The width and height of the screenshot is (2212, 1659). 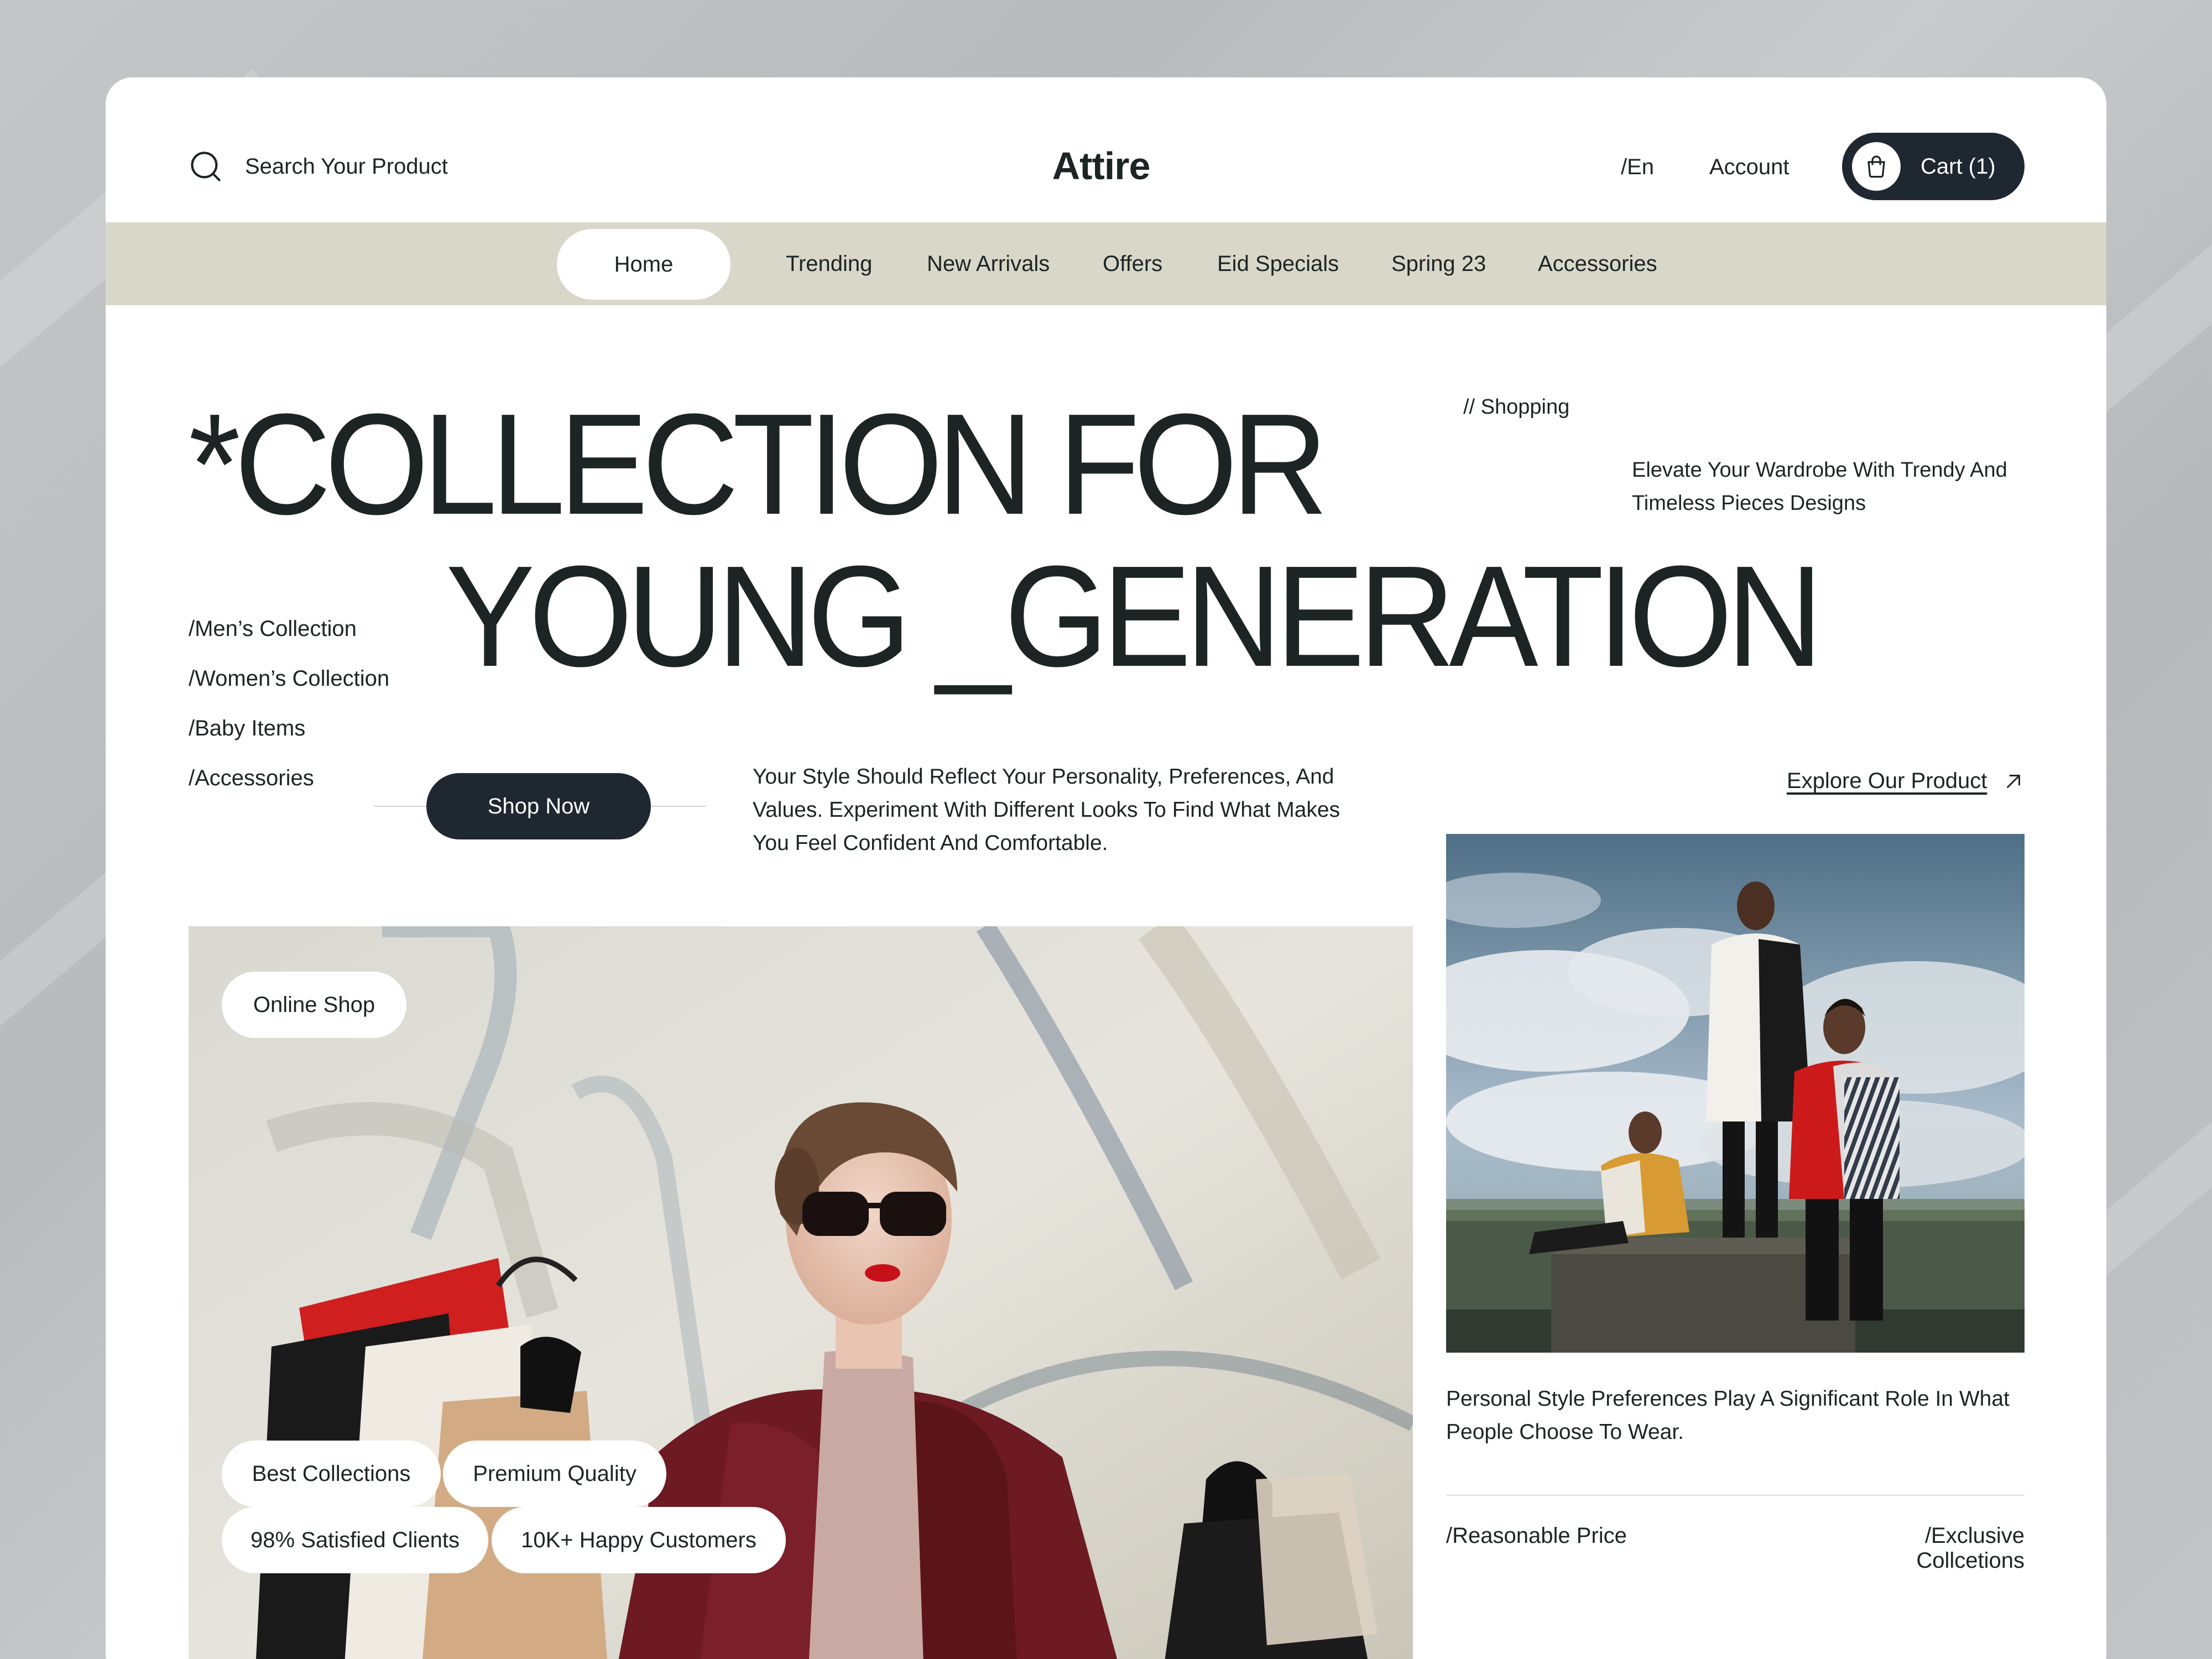 I want to click on arrow-up-right-icon, so click(x=2014, y=781).